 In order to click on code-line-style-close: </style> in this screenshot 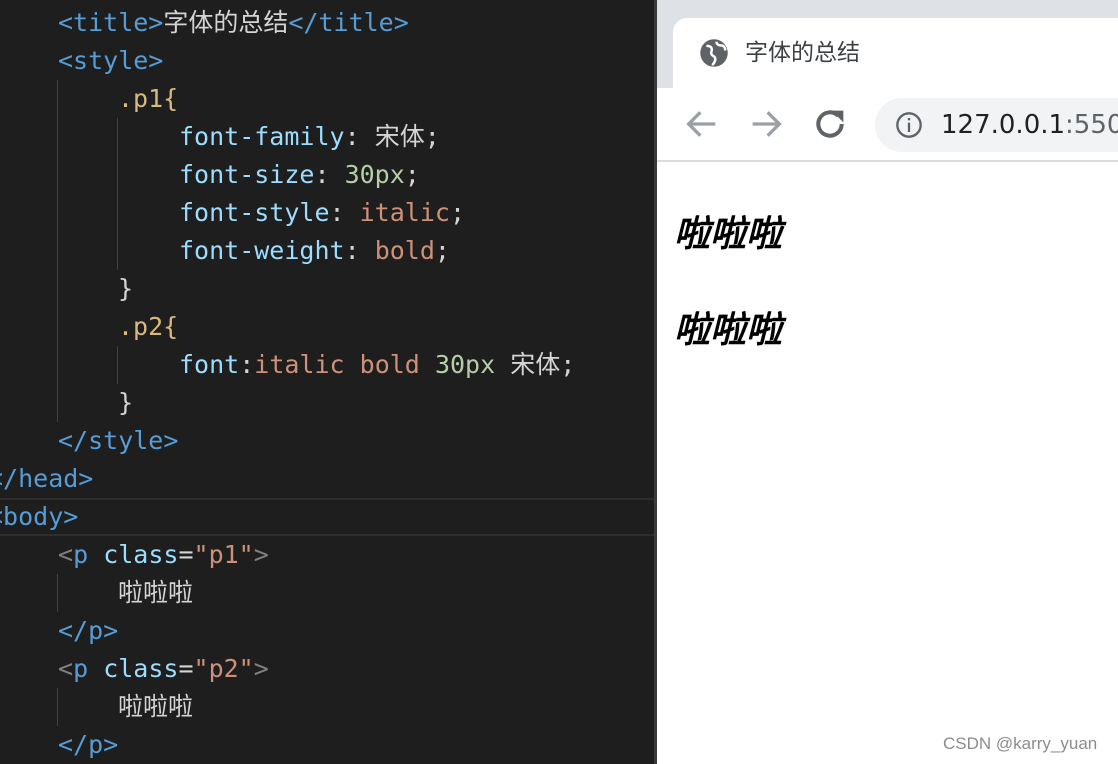, I will do `click(118, 441)`.